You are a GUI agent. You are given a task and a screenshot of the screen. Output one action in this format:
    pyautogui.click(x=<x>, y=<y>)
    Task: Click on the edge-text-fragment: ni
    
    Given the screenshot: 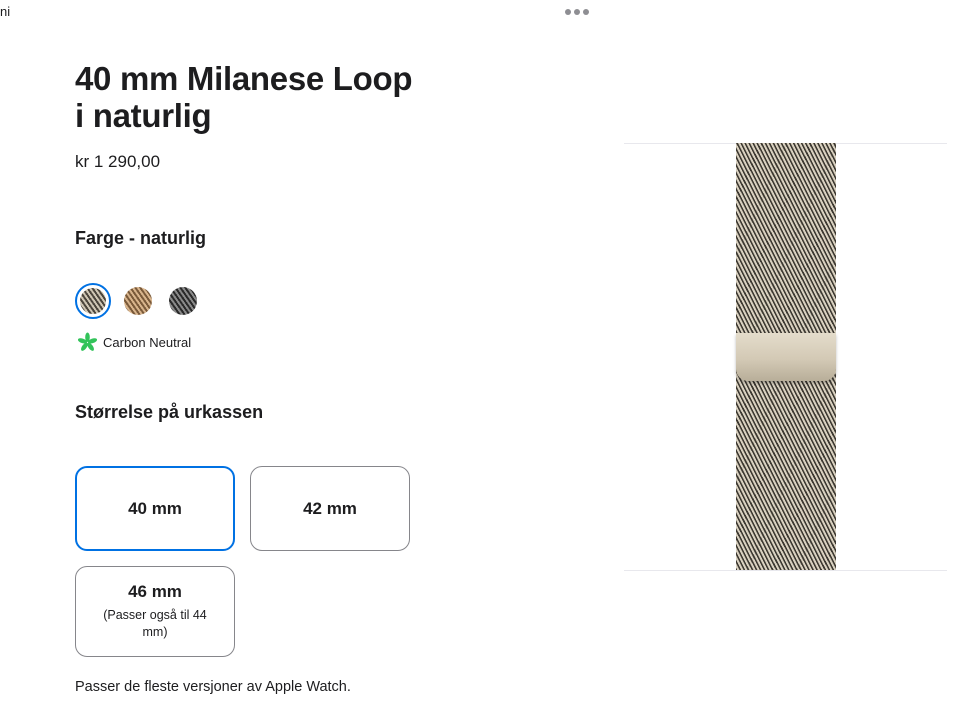 What is the action you would take?
    pyautogui.click(x=5, y=11)
    